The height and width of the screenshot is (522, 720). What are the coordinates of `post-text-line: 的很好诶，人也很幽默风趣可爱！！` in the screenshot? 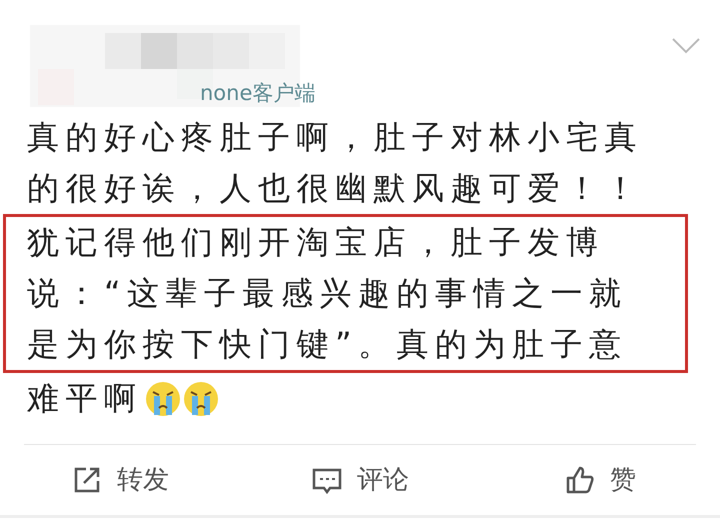 It's located at (335, 188).